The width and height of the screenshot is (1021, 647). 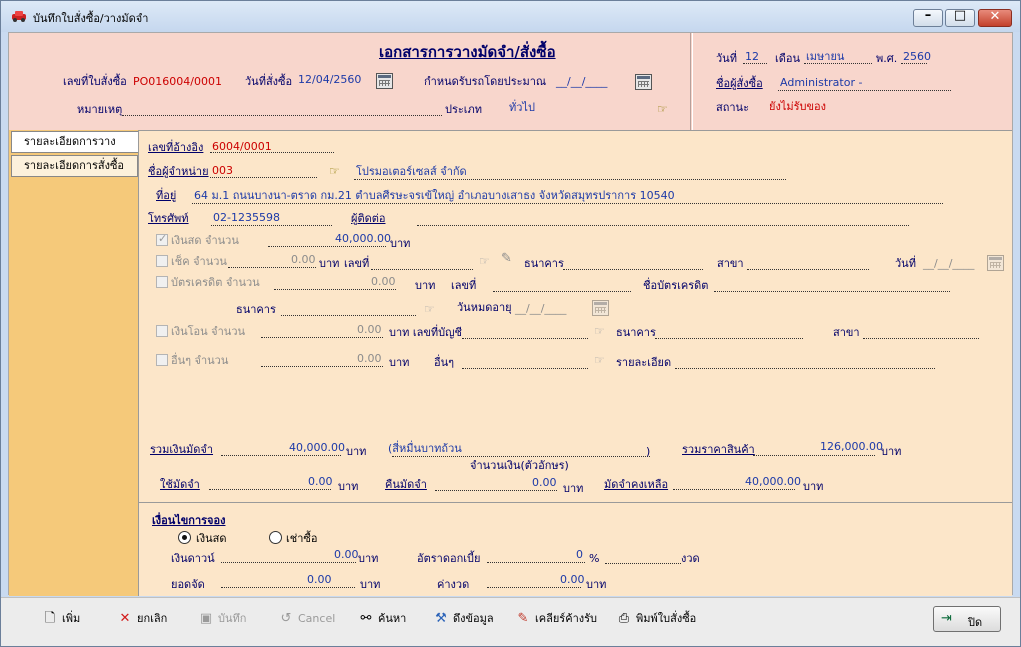 What do you see at coordinates (382, 619) in the screenshot?
I see `search-button: ⚯ ค้นหา` at bounding box center [382, 619].